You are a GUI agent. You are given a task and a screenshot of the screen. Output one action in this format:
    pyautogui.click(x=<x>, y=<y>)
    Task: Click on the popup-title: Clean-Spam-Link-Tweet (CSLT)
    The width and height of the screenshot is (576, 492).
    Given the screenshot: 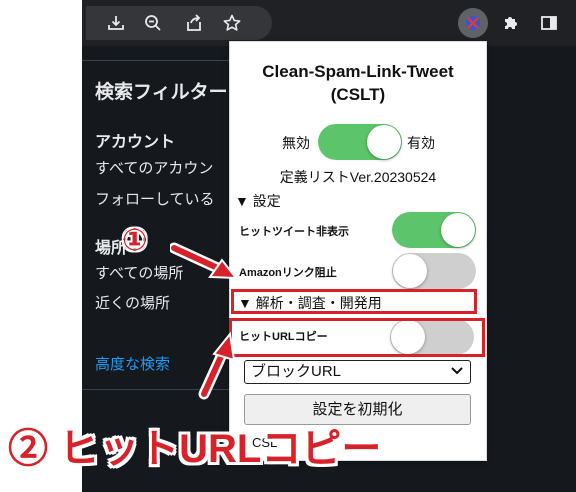 What is the action you would take?
    pyautogui.click(x=358, y=83)
    